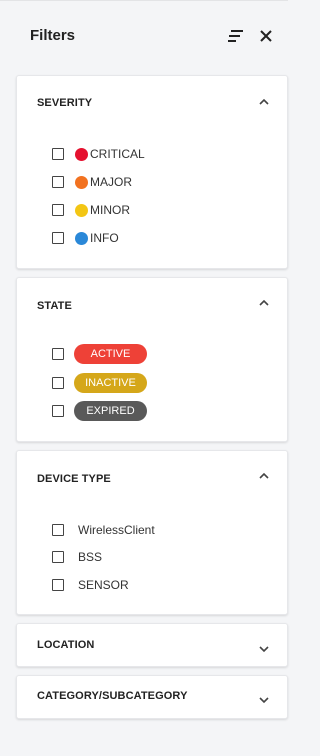 The width and height of the screenshot is (320, 756). What do you see at coordinates (74, 479) in the screenshot?
I see `device-type-section-title: DEVICE TYPE` at bounding box center [74, 479].